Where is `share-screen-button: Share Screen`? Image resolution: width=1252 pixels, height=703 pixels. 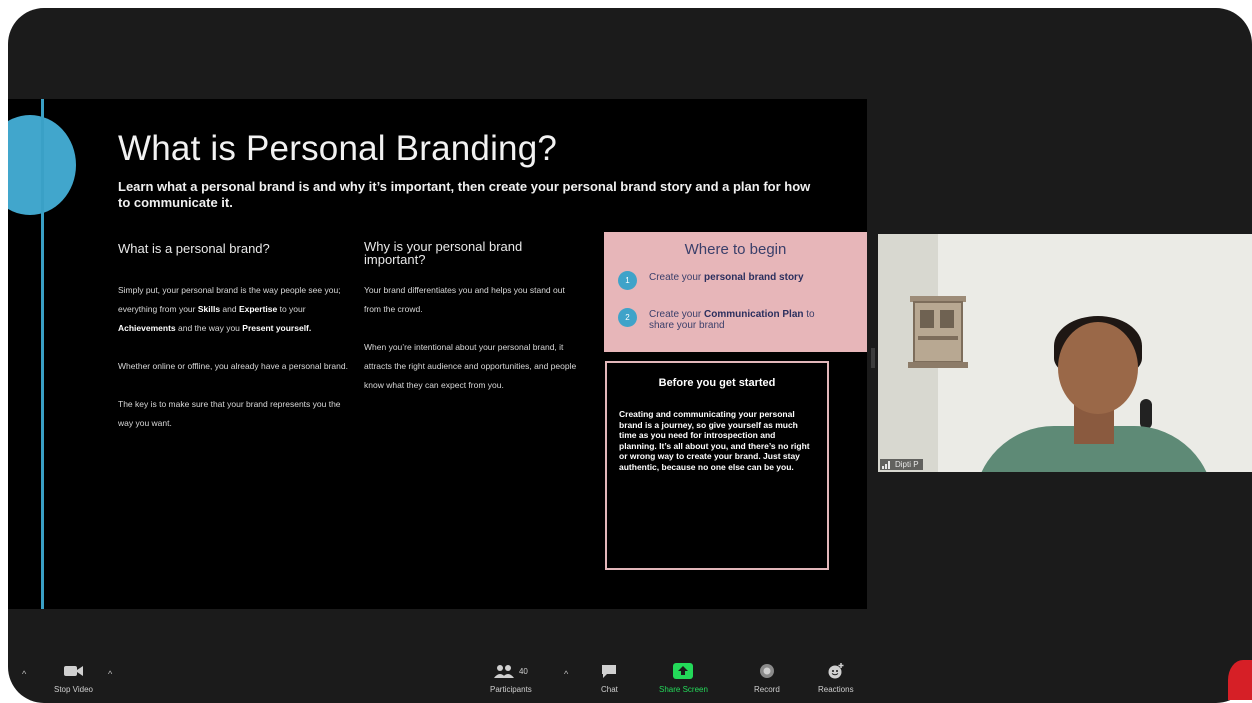 share-screen-button: Share Screen is located at coordinates (683, 677).